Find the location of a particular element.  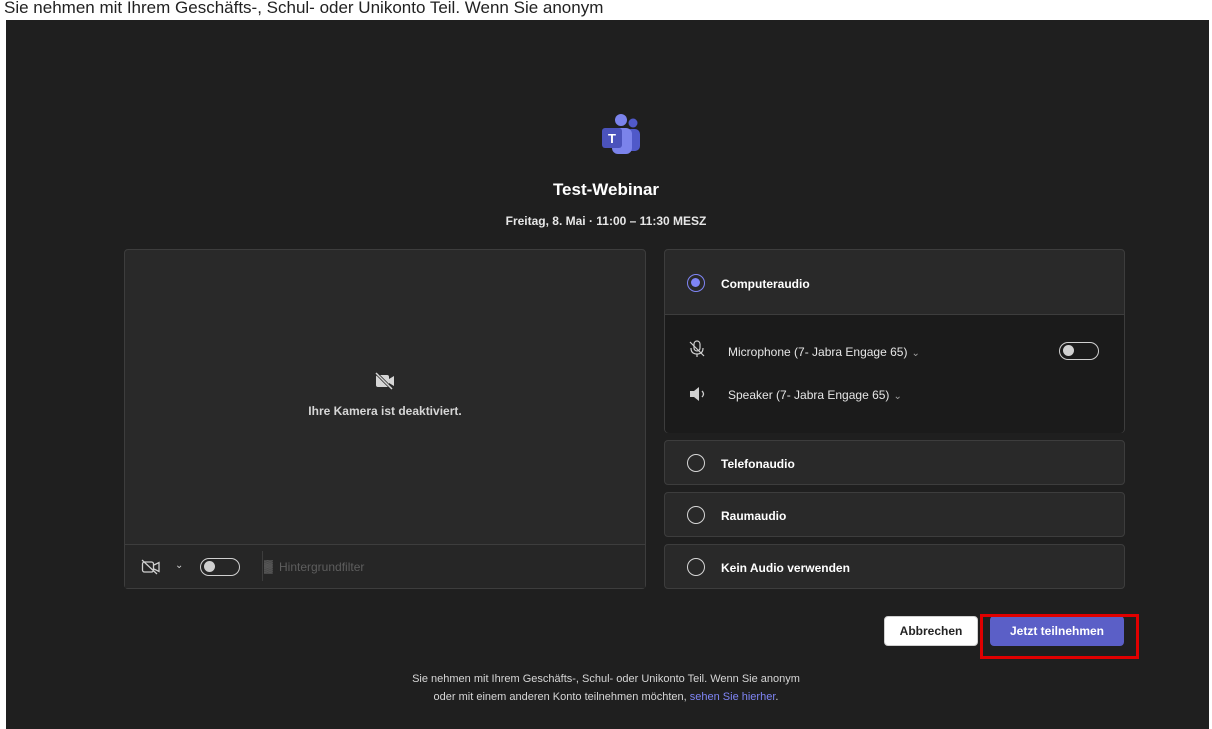

camera-off-message: Ihre Kamera ist deaktiviert. is located at coordinates (385, 411).